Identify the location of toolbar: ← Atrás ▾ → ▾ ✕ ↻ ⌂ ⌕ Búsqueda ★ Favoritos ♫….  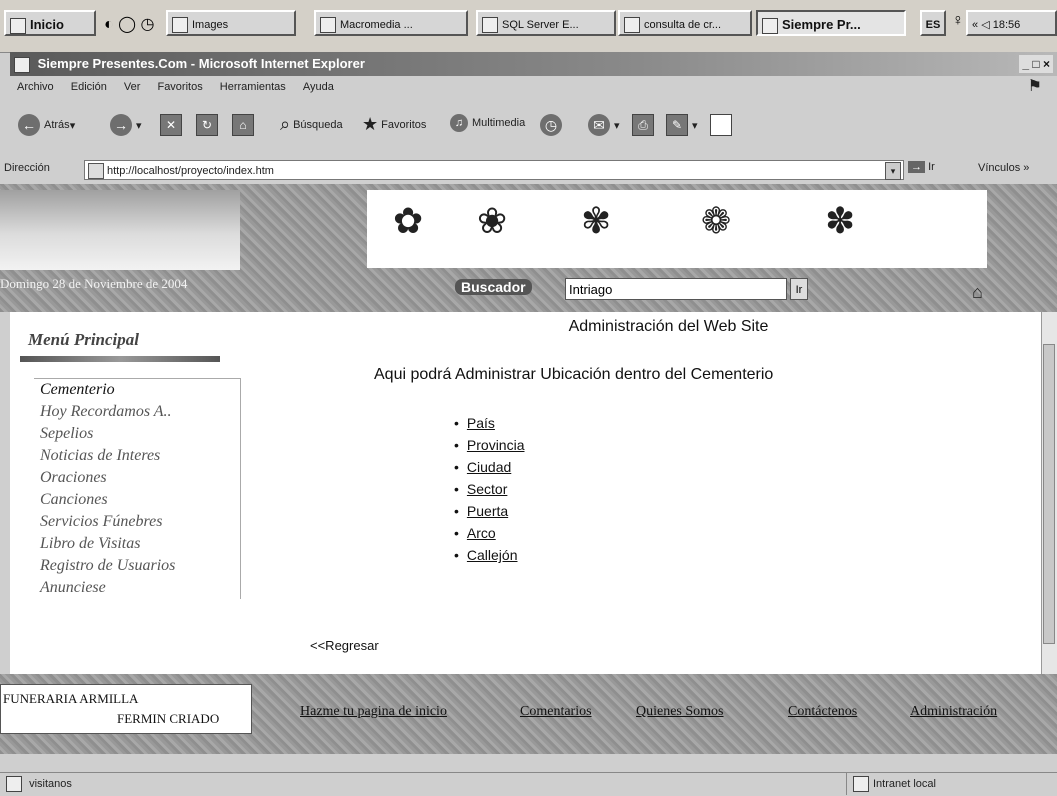
(533, 127).